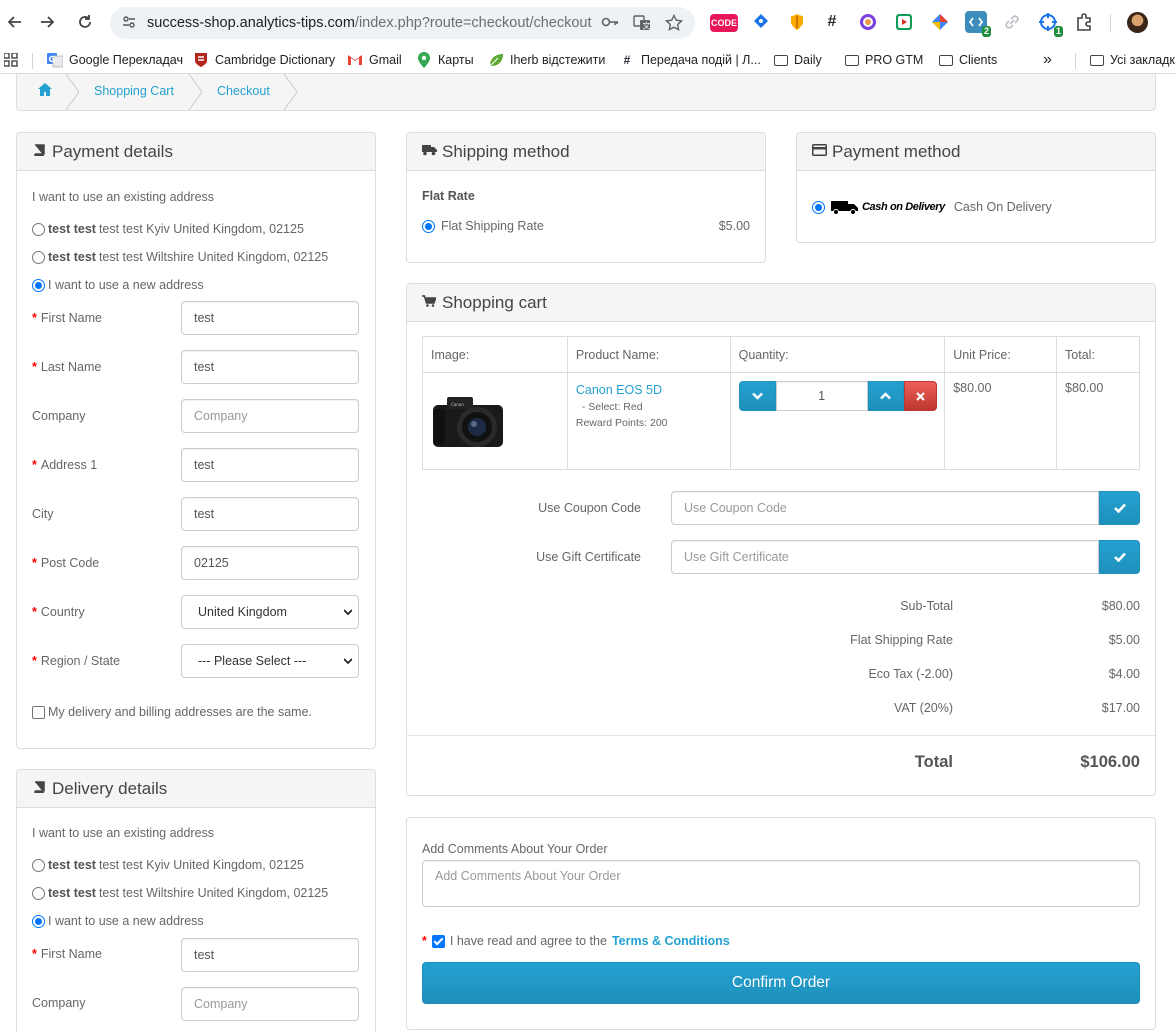 This screenshot has height=1032, width=1176. I want to click on terms-link: Terms & Conditions, so click(671, 941).